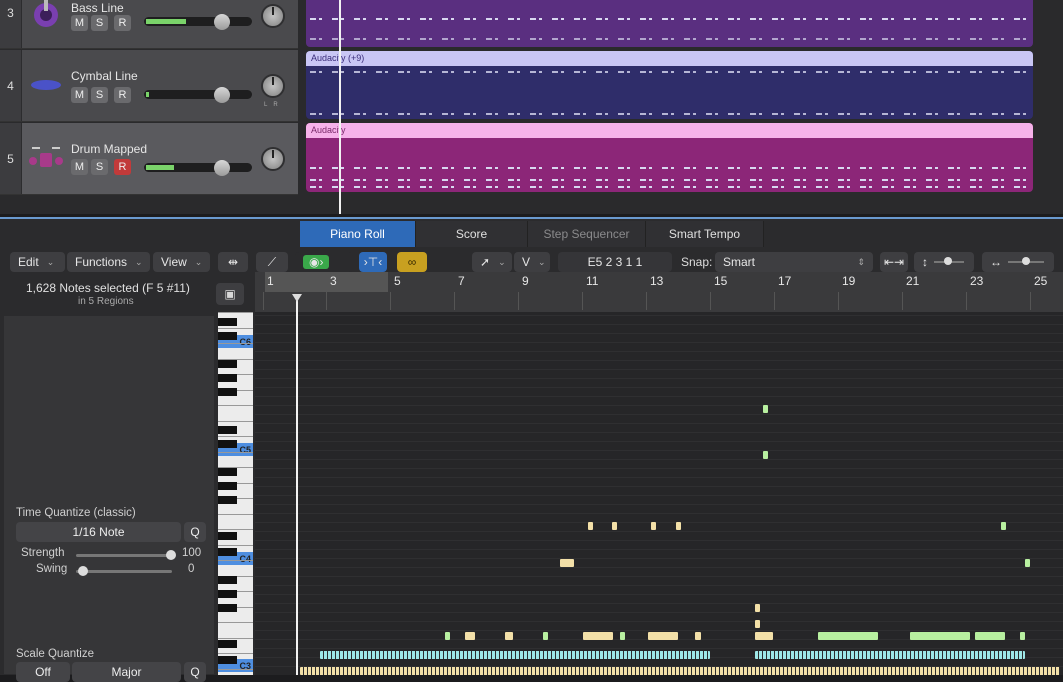 The image size is (1063, 682). What do you see at coordinates (472, 234) in the screenshot?
I see `tab-score: Score` at bounding box center [472, 234].